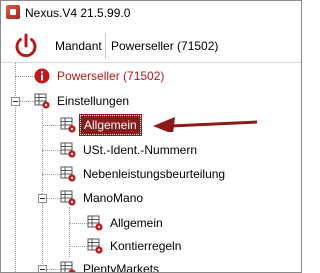  I want to click on window-title: Nexus.V4 21.5.99.0, so click(78, 13).